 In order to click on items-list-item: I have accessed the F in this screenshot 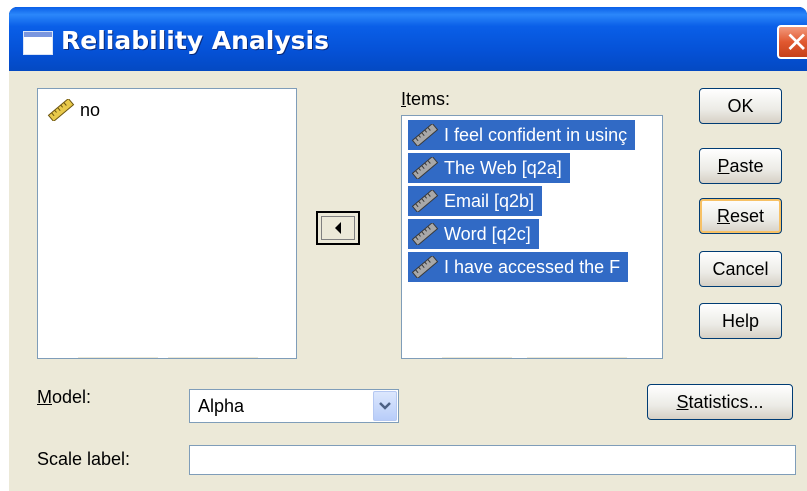, I will do `click(518, 267)`.